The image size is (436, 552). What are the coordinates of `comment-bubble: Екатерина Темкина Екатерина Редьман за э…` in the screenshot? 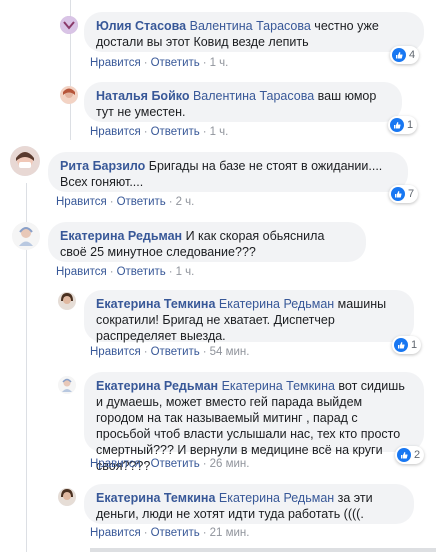 It's located at (249, 504).